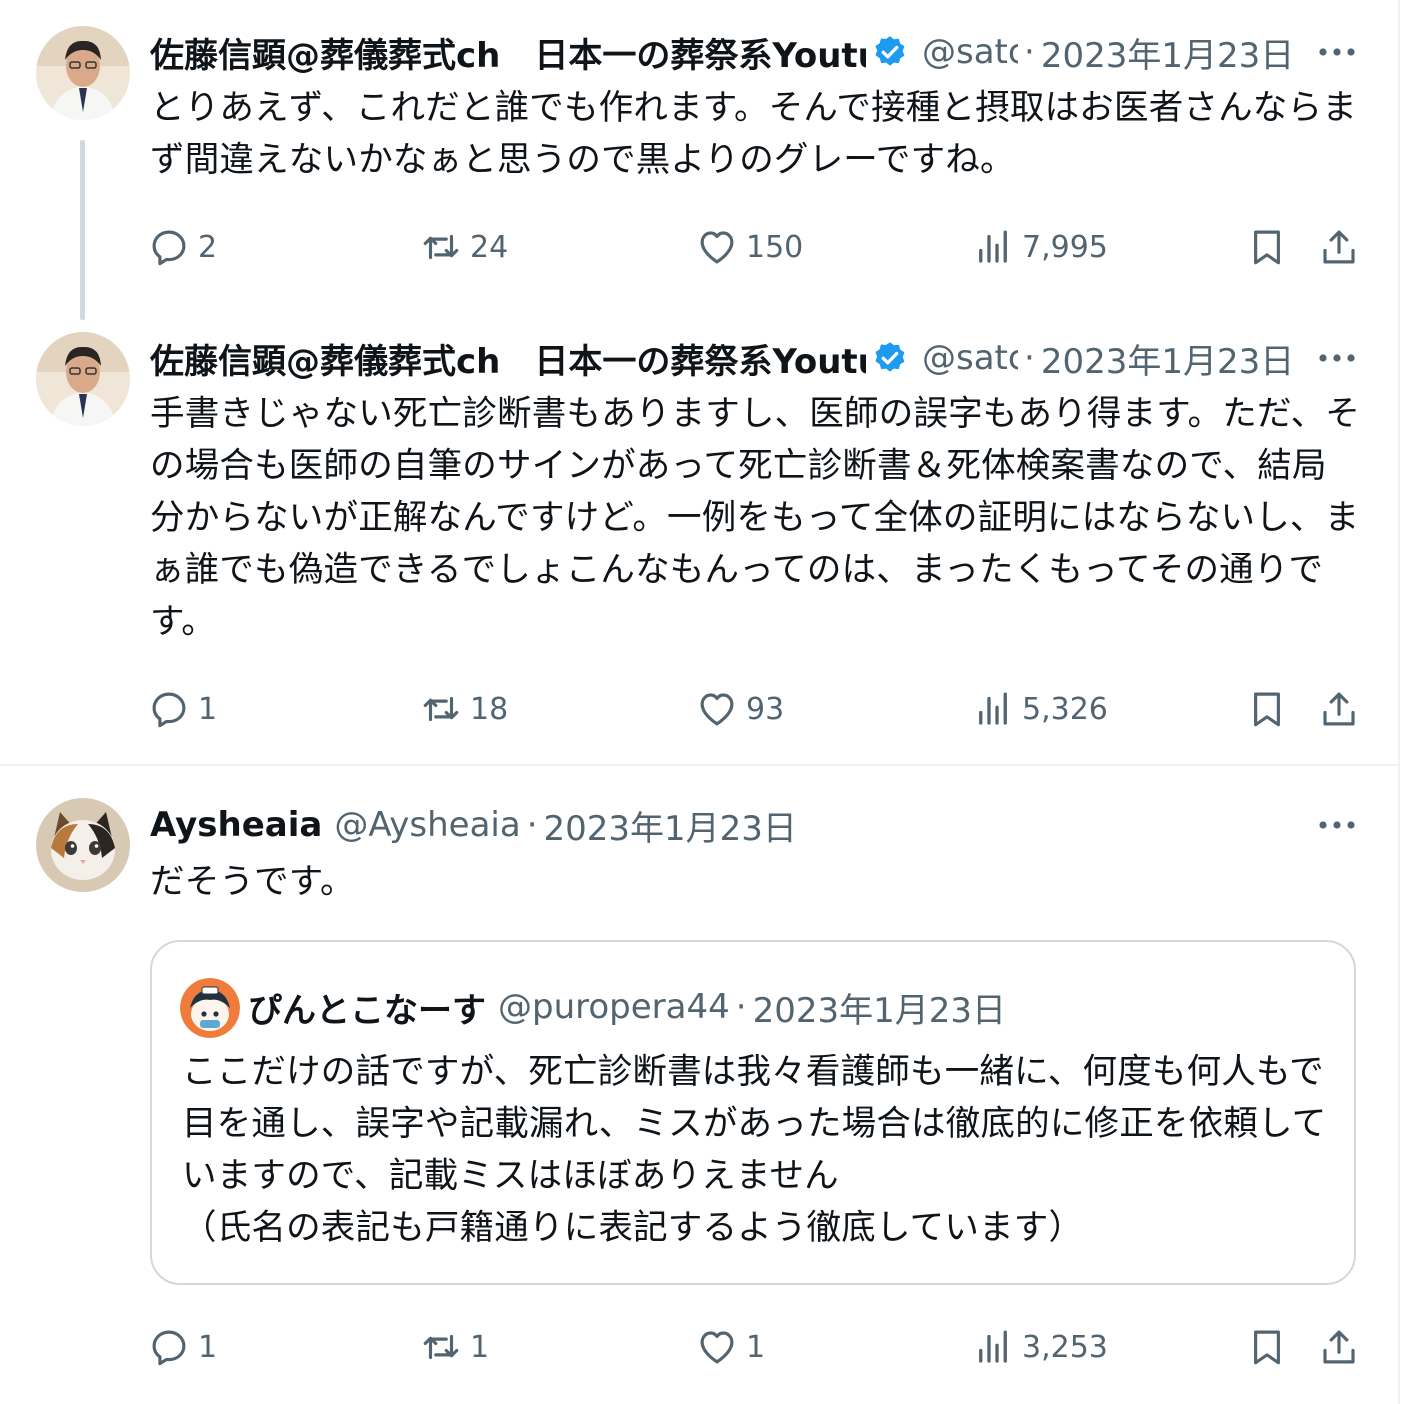  I want to click on tweet-actions: 1 18 93 5,326, so click(758, 709).